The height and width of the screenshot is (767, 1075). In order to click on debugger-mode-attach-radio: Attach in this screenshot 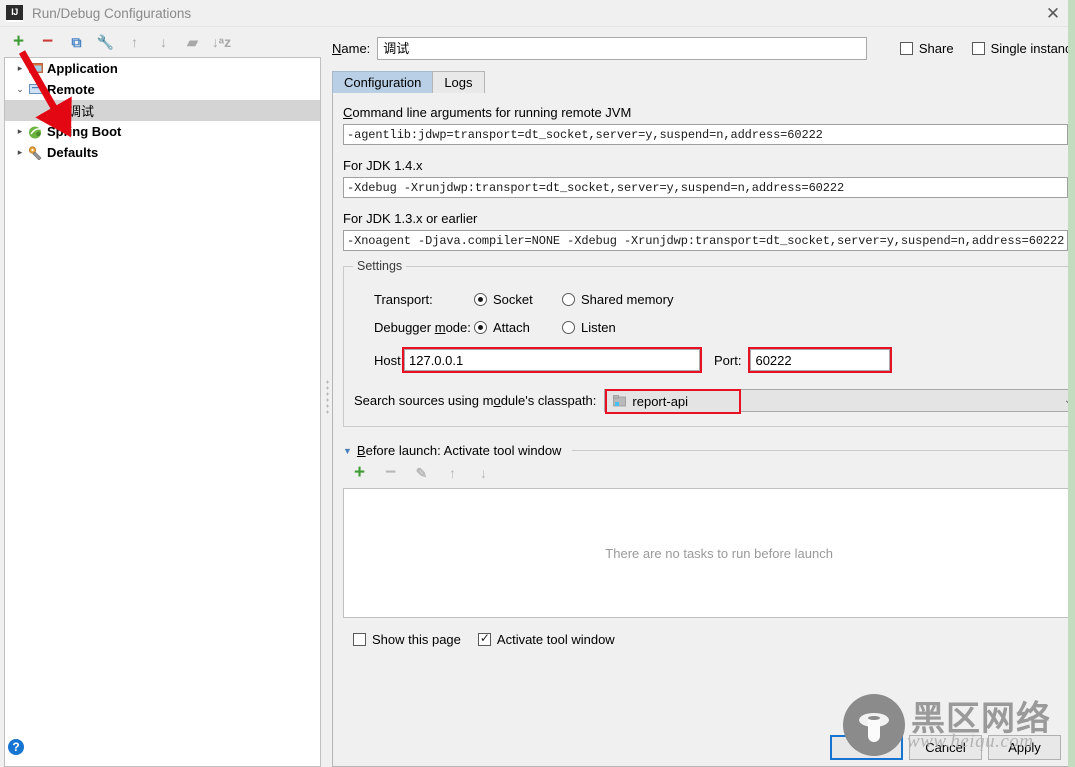, I will do `click(509, 327)`.